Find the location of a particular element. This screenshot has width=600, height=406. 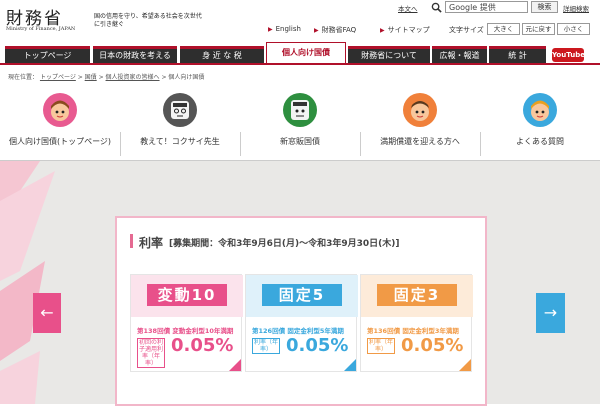

category-faq: よくある質問 is located at coordinates (540, 126).